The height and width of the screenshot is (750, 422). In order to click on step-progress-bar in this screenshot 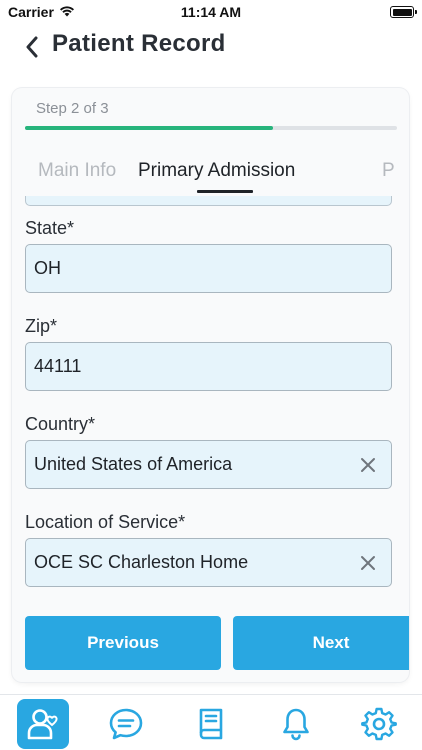, I will do `click(211, 128)`.